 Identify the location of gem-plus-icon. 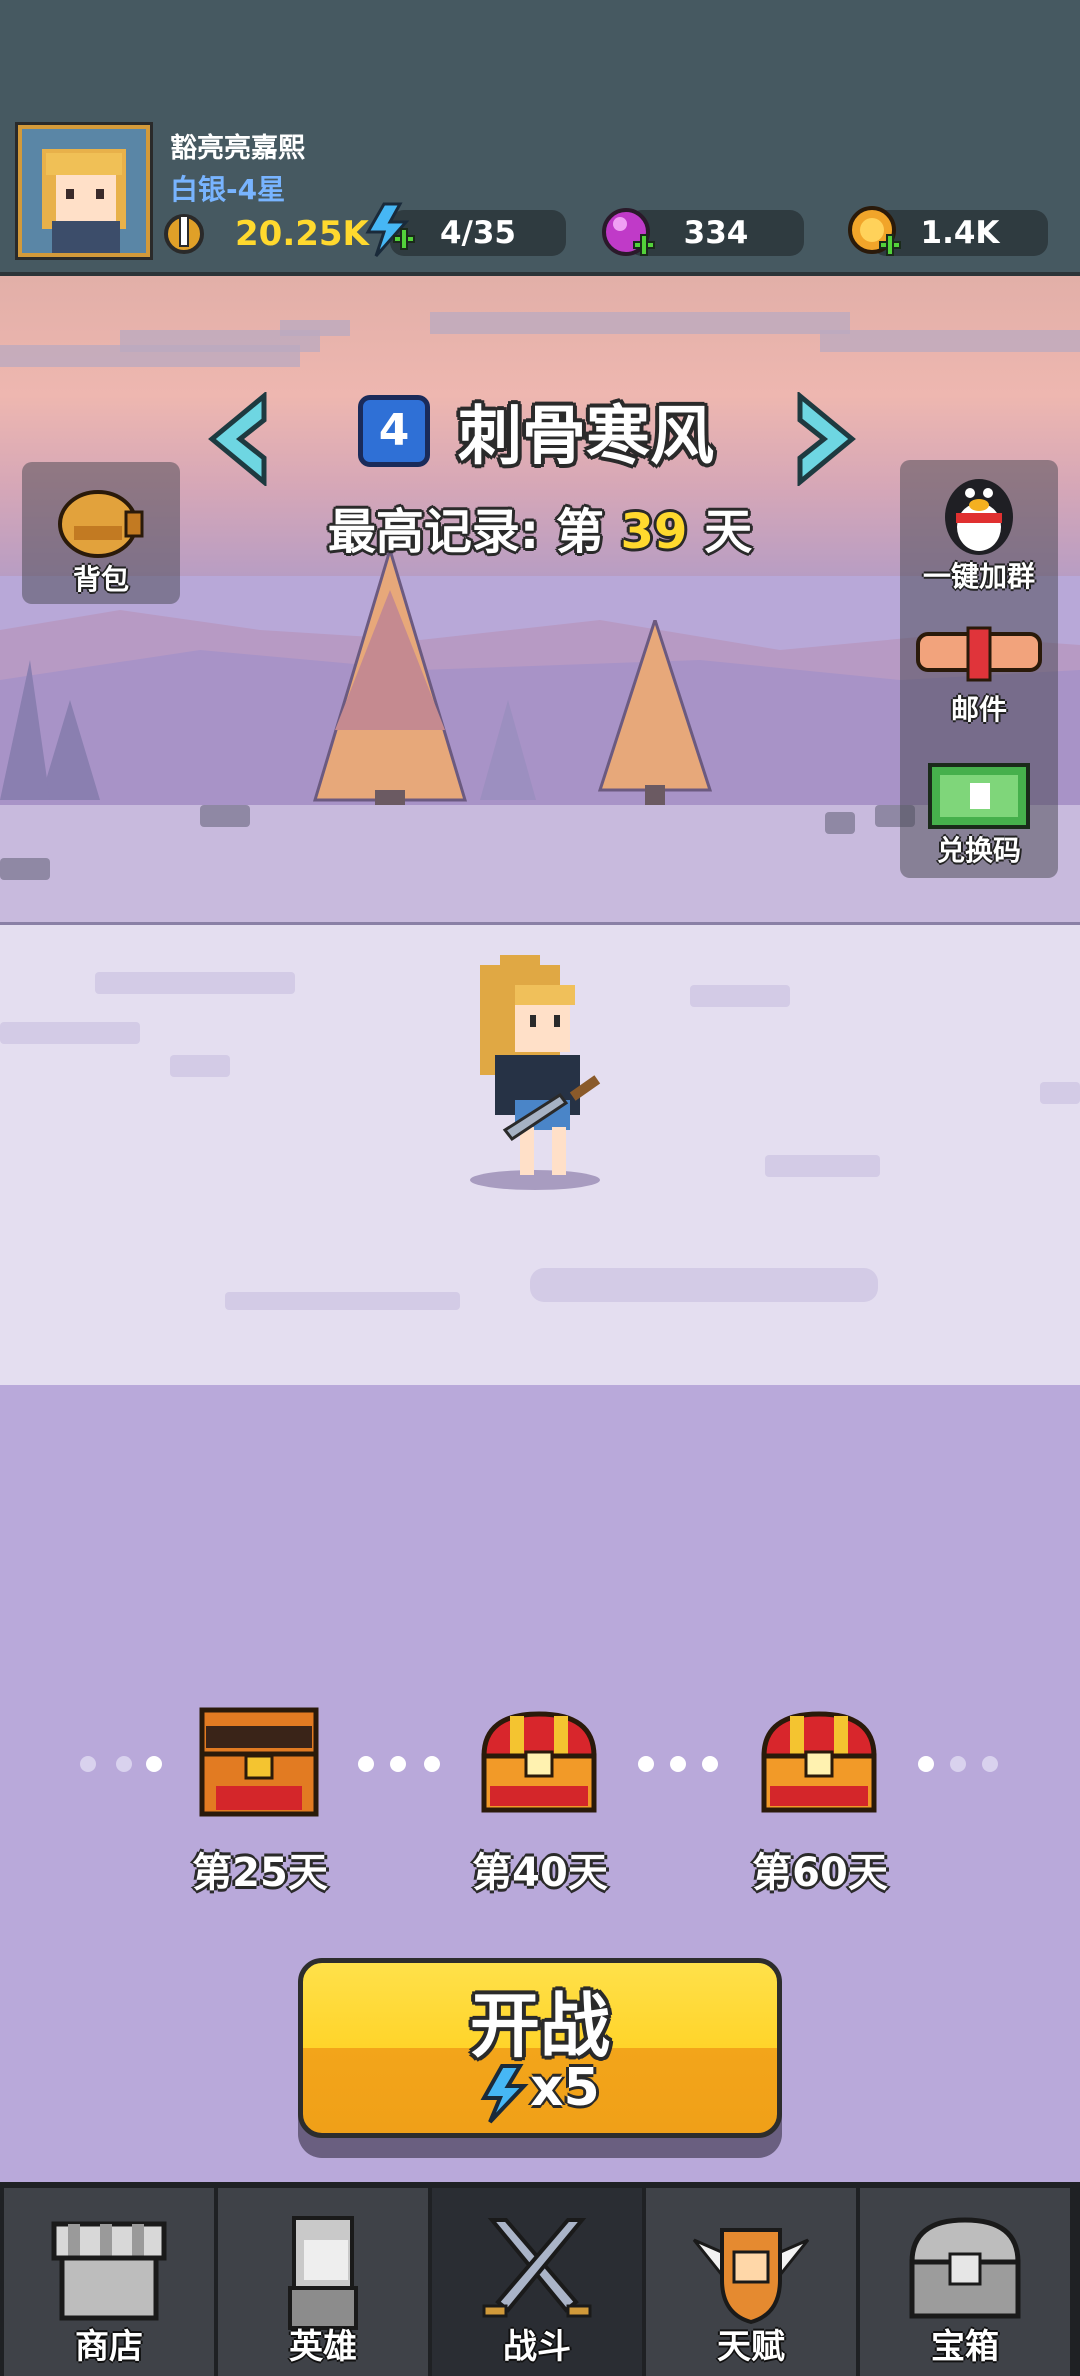
(629, 235).